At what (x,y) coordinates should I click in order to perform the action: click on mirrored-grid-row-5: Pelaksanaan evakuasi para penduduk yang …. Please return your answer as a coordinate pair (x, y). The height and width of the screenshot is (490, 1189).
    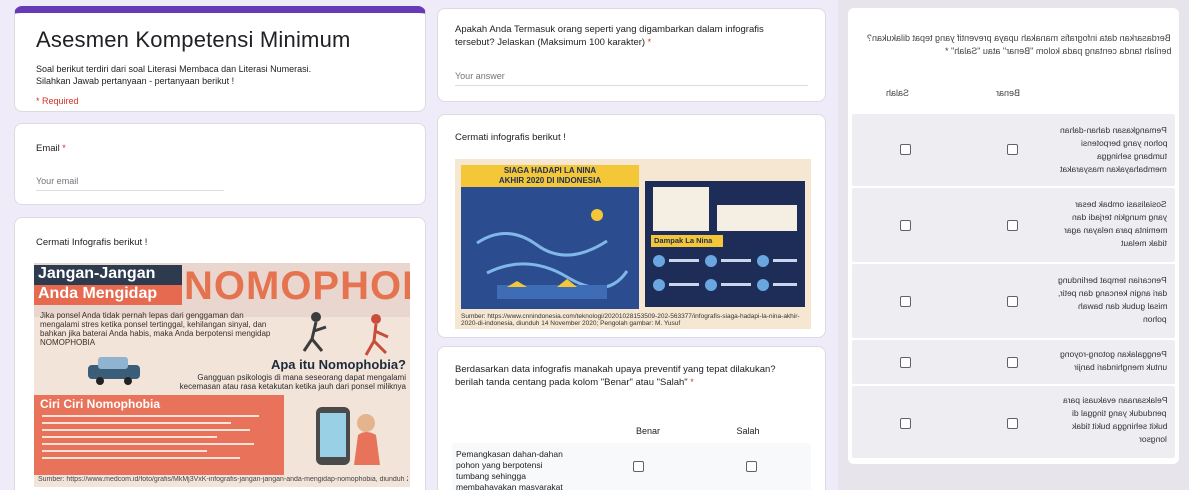
    Looking at the image, I should click on (1013, 422).